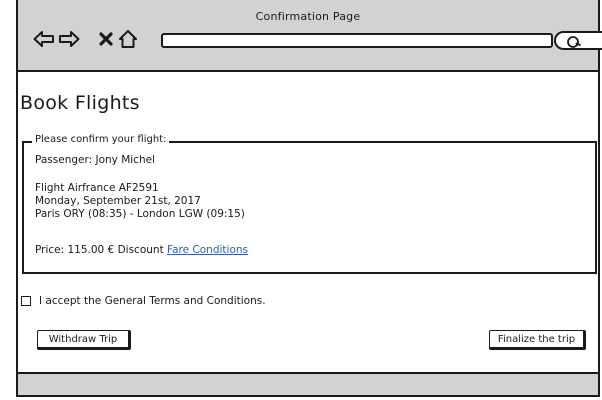  I want to click on group-legend: Please confirm your flight:, so click(101, 139).